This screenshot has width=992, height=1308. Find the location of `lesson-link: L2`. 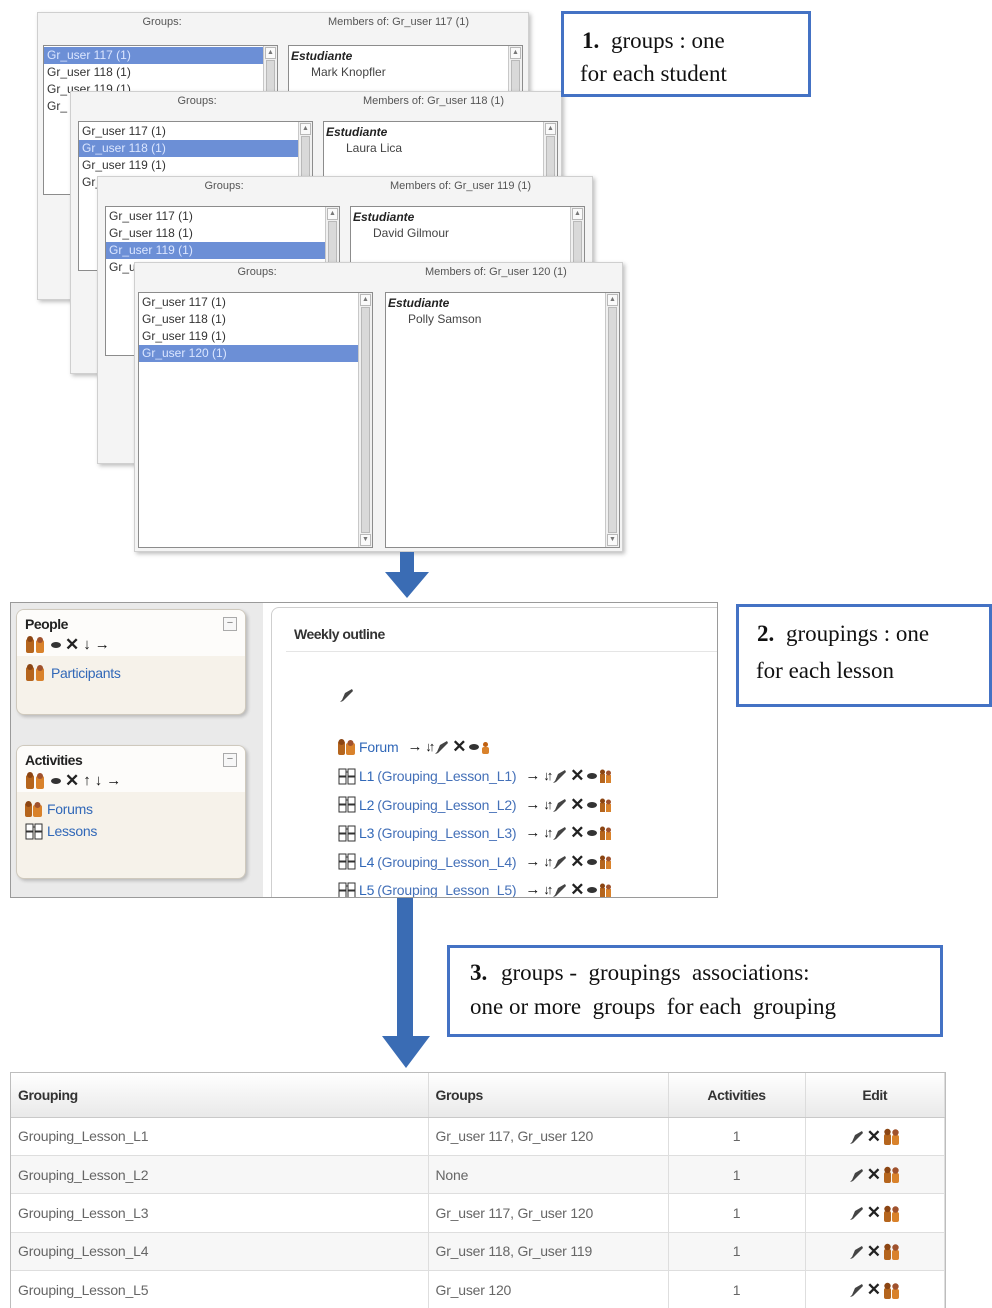

lesson-link: L2 is located at coordinates (366, 805).